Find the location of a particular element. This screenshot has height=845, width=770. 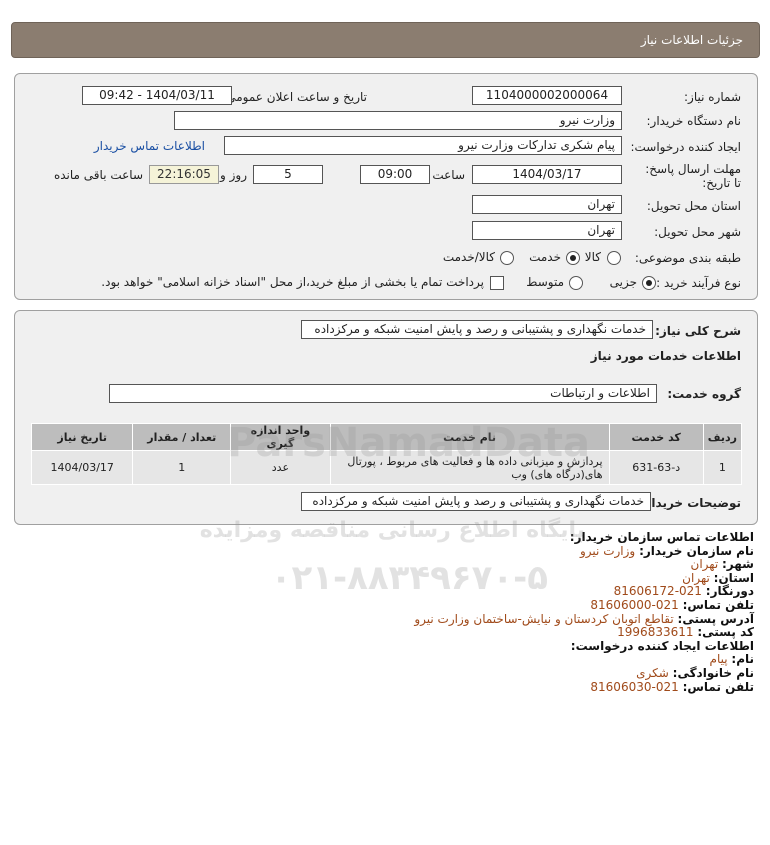

buyer-contact-link: اطلاعات تماس خریدار is located at coordinates (149, 146).